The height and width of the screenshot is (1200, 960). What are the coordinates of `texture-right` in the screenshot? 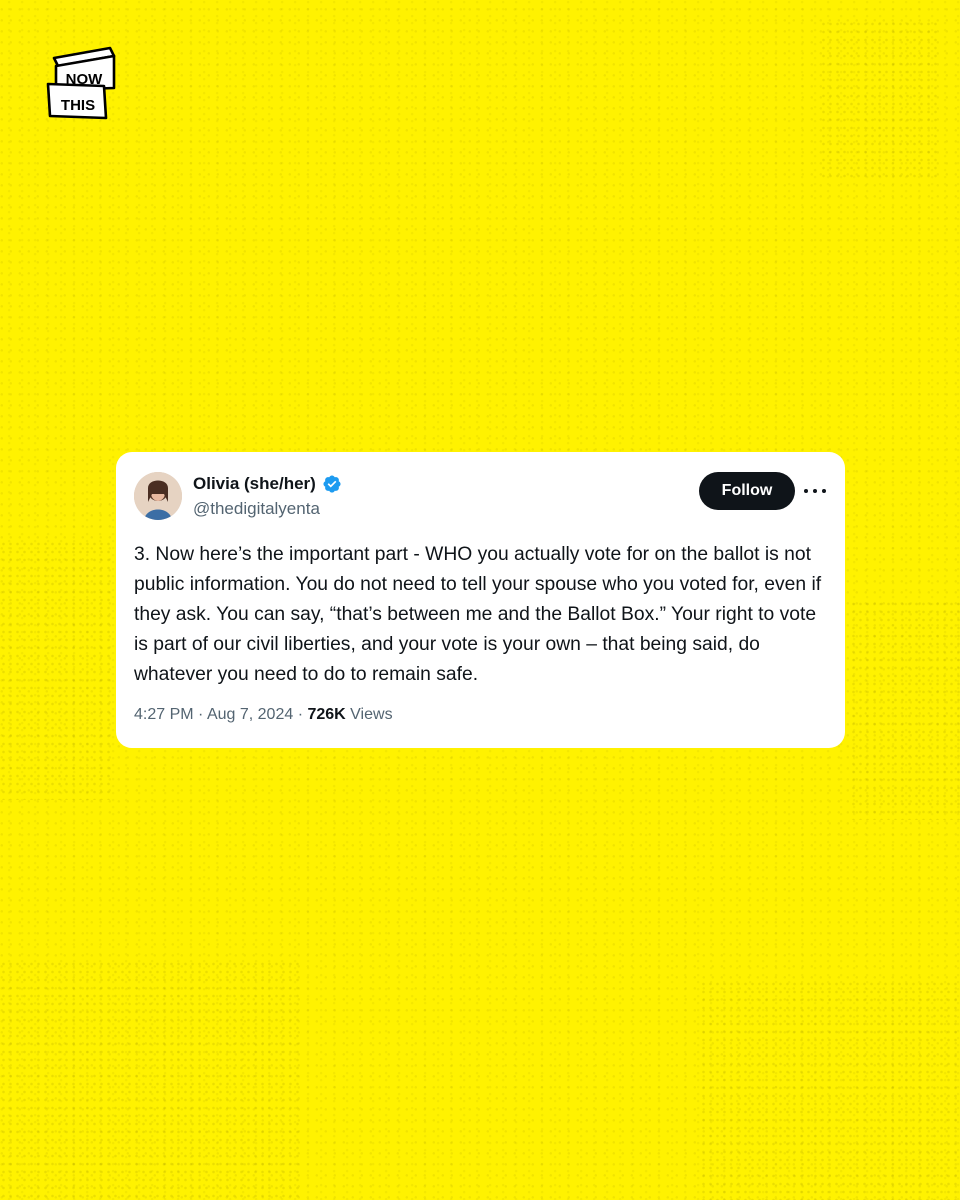 It's located at (905, 710).